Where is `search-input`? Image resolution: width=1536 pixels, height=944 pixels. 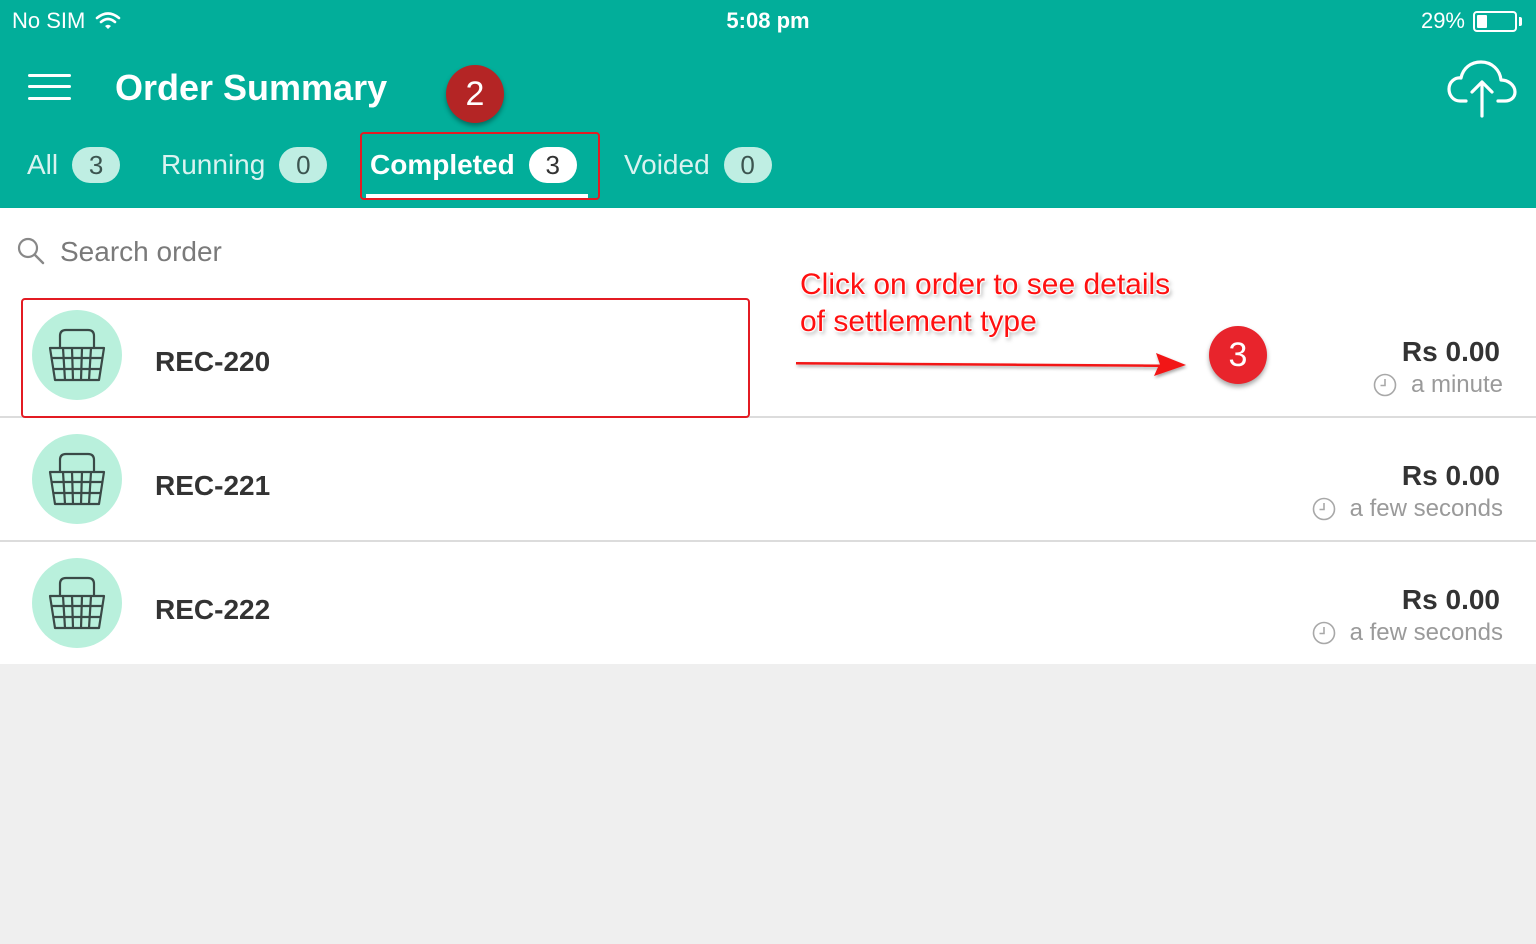 search-input is located at coordinates (460, 252).